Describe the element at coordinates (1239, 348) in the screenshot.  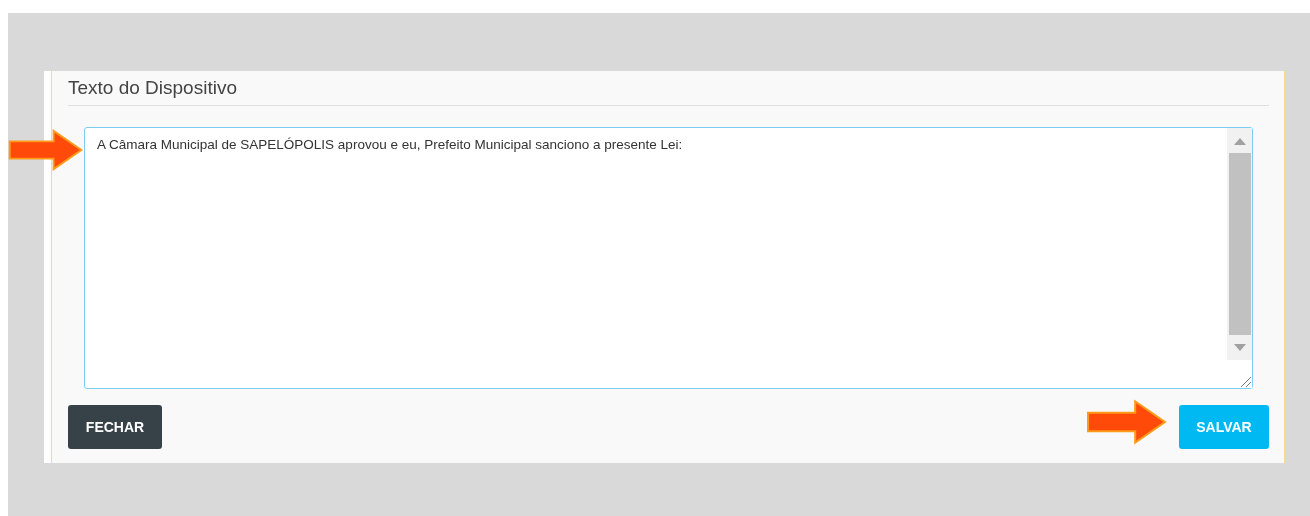
I see `scroll-down-icon` at that location.